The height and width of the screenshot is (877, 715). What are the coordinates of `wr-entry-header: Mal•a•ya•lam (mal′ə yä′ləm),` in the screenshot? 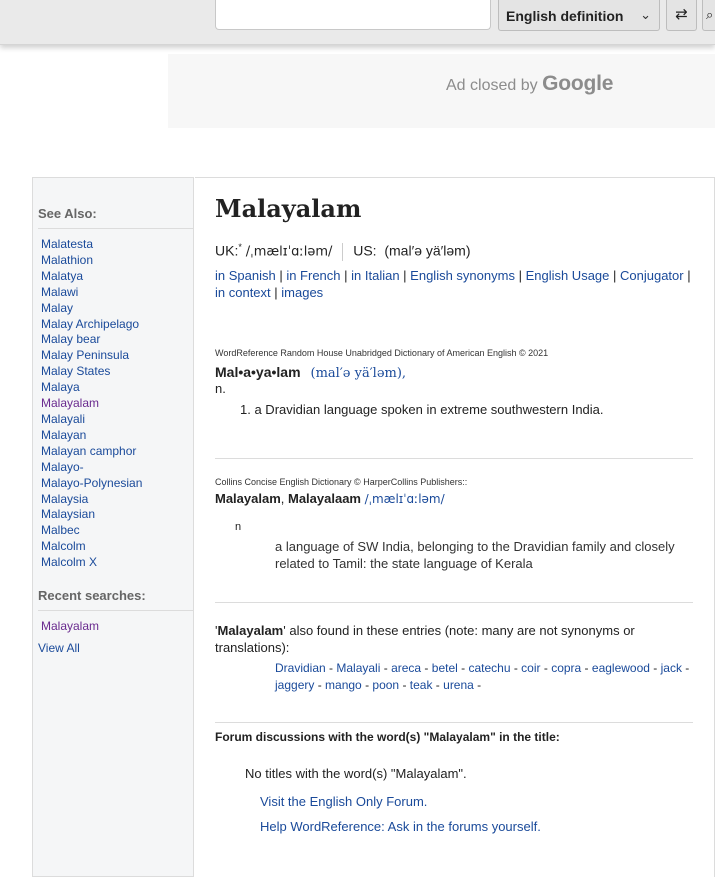 It's located at (310, 372).